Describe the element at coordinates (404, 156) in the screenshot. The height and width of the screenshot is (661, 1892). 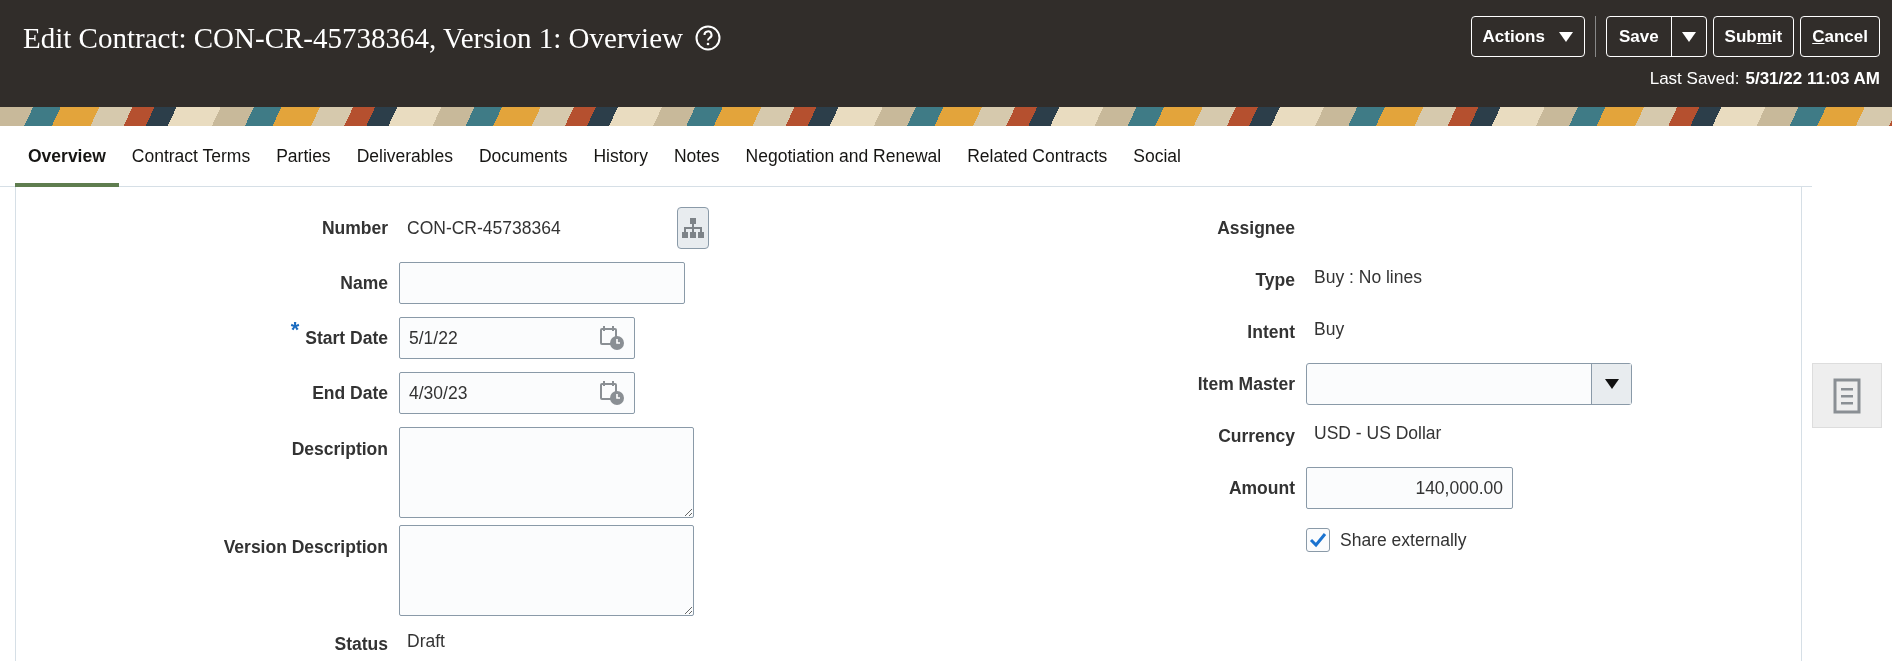
I see `tab: Deliverables` at that location.